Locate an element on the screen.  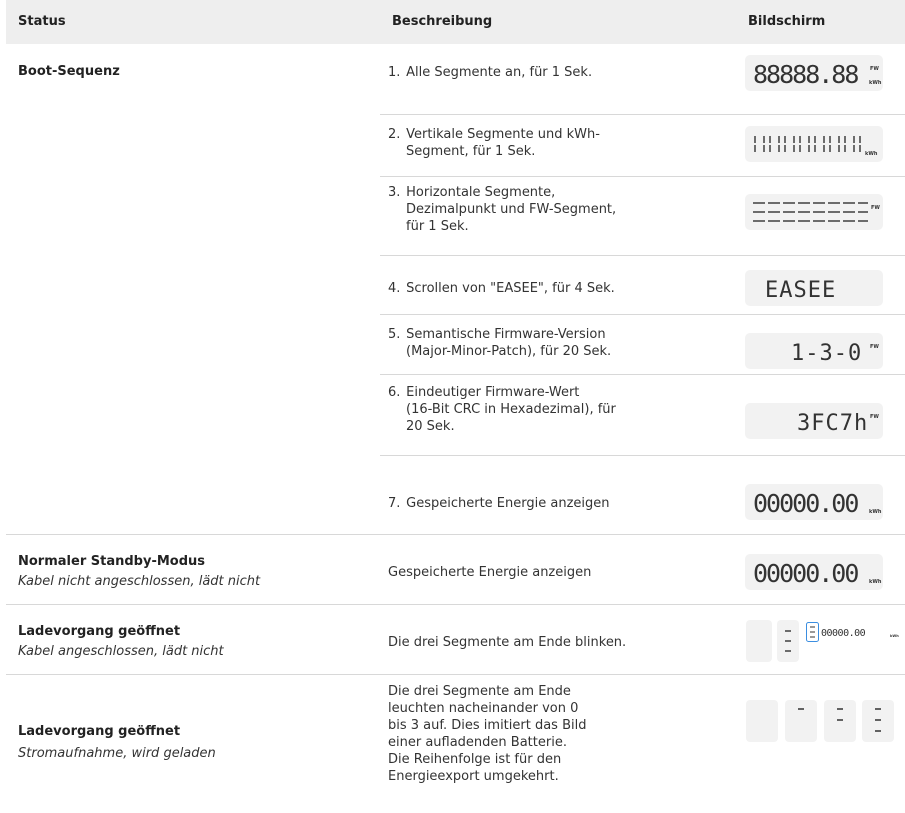
lcd-easee: EASEE is located at coordinates (814, 288).